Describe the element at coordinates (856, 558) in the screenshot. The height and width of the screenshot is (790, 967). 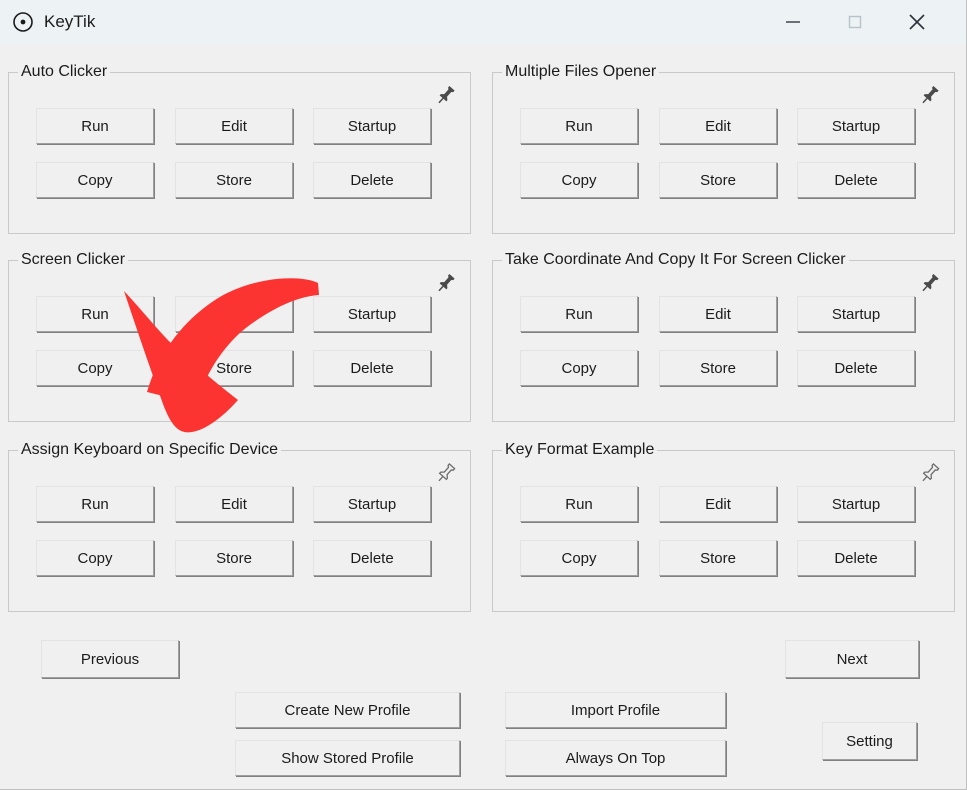
I see `key-format-example-delete-button: Delete` at that location.